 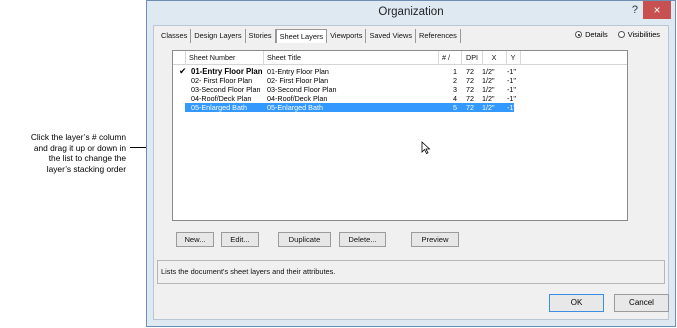 I want to click on callout-line-1: Click the layer’s # column, so click(x=78, y=137).